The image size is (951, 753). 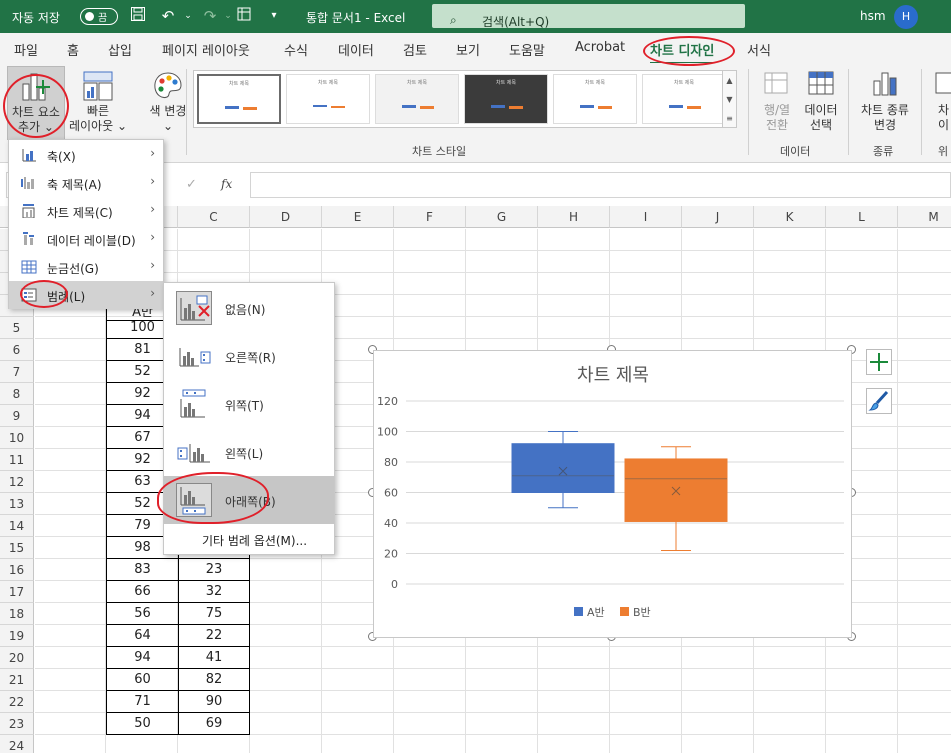 What do you see at coordinates (73, 49) in the screenshot?
I see `tab-home: 홈` at bounding box center [73, 49].